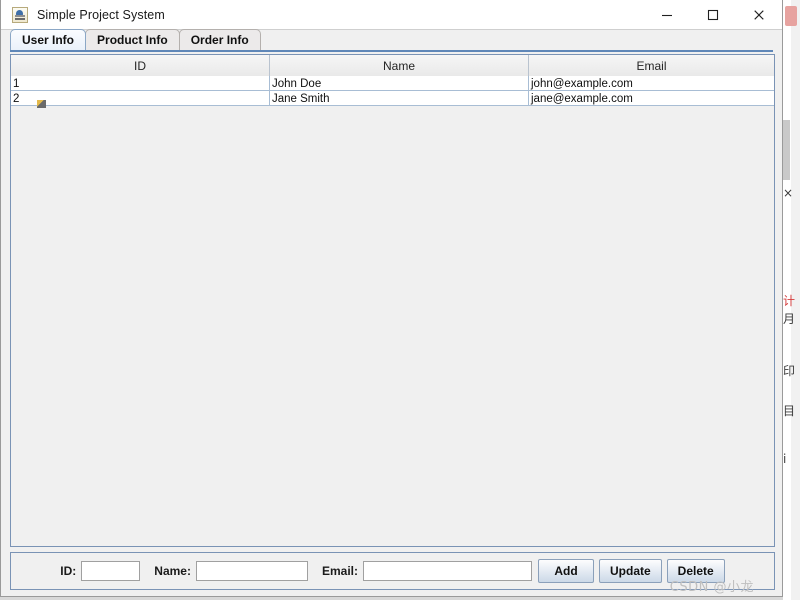  I want to click on background-glyph-0: ×, so click(788, 193).